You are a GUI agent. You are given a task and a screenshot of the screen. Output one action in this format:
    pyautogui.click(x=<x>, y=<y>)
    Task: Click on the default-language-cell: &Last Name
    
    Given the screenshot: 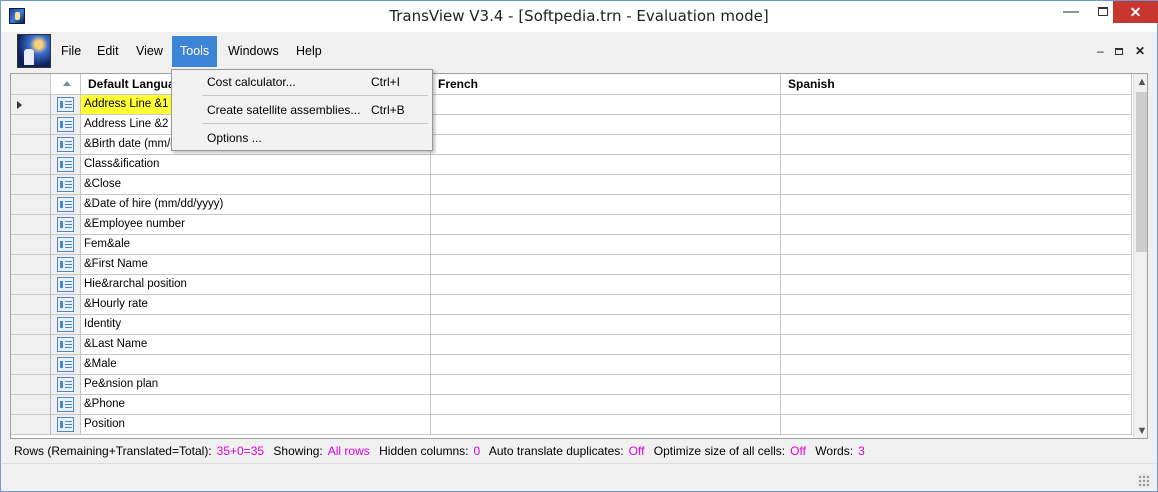 What is the action you would take?
    pyautogui.click(x=256, y=345)
    